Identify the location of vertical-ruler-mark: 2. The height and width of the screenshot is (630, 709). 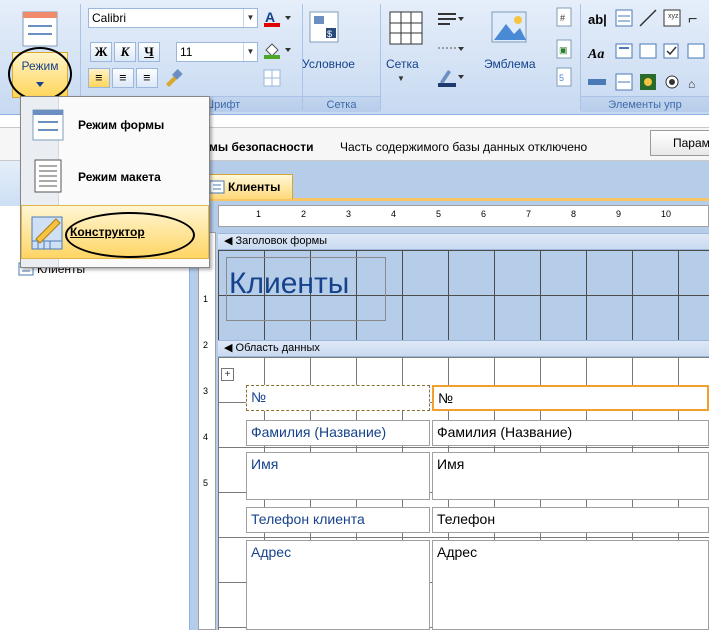
(206, 345).